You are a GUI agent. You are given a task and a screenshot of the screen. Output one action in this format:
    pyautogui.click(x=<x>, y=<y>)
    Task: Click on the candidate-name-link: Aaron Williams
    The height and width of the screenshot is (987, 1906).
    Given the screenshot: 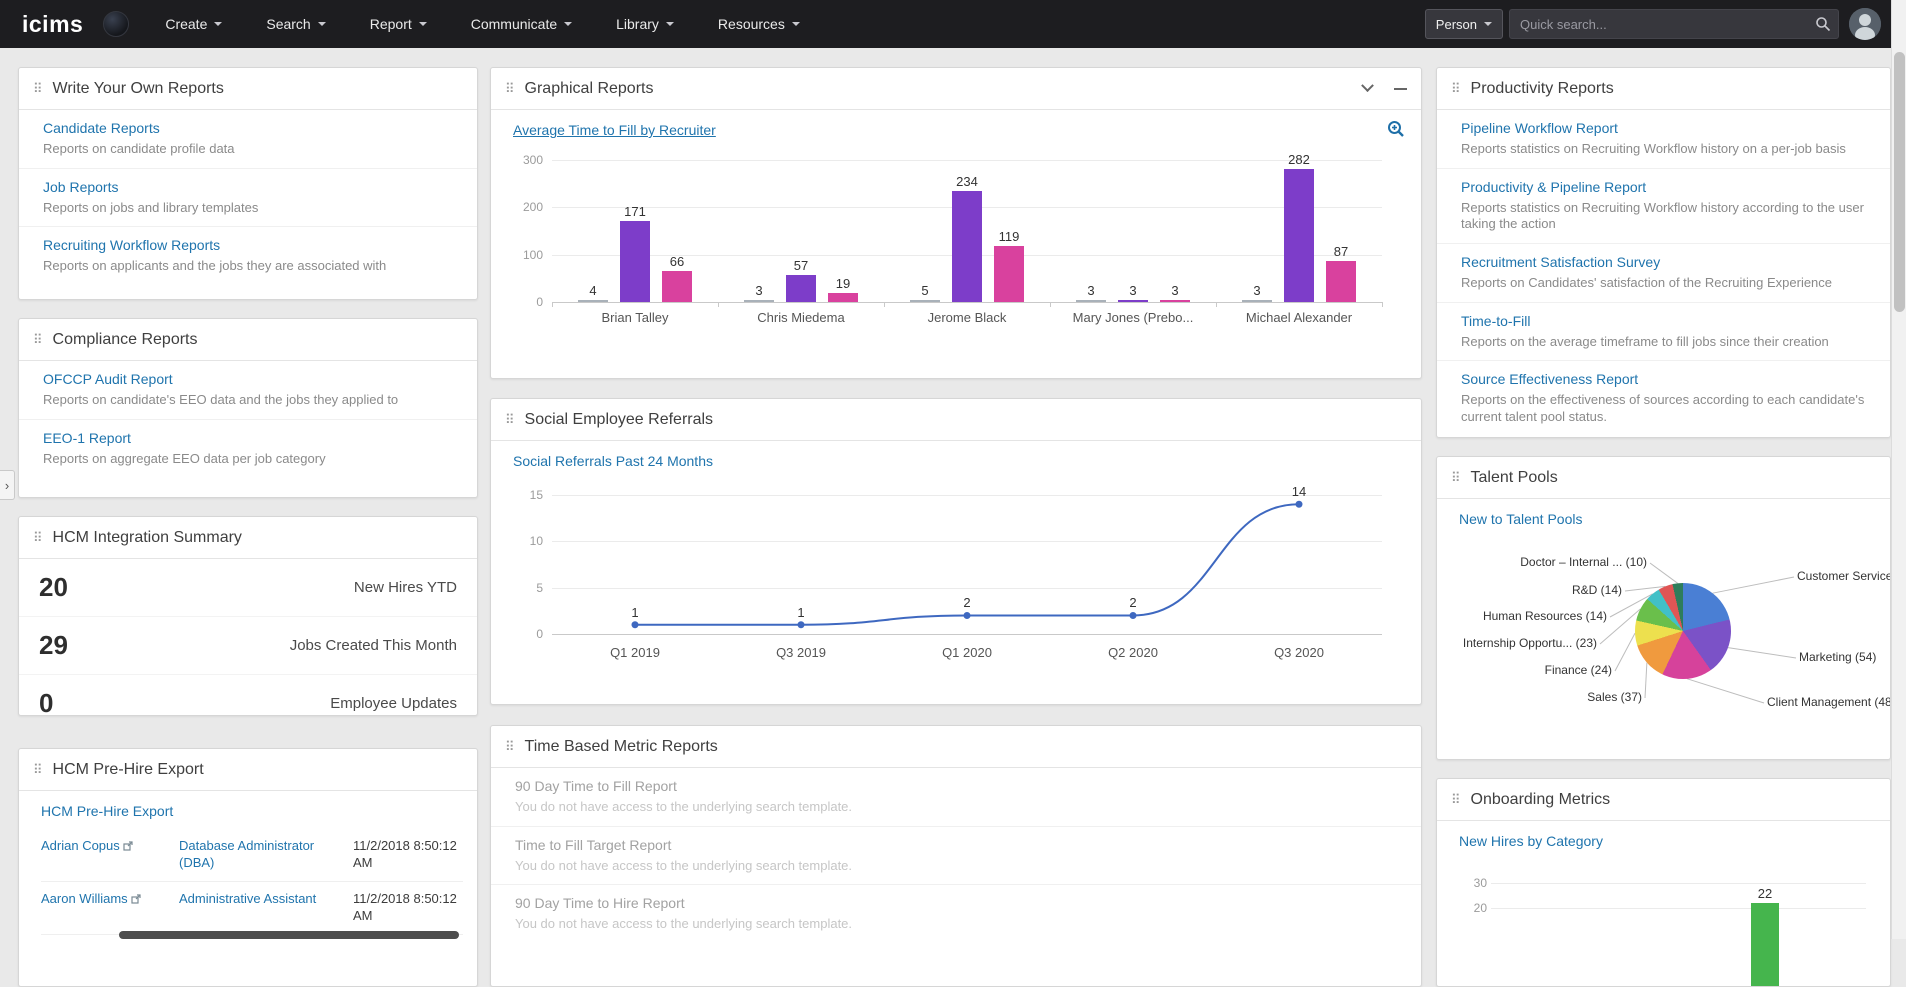 What is the action you would take?
    pyautogui.click(x=84, y=898)
    